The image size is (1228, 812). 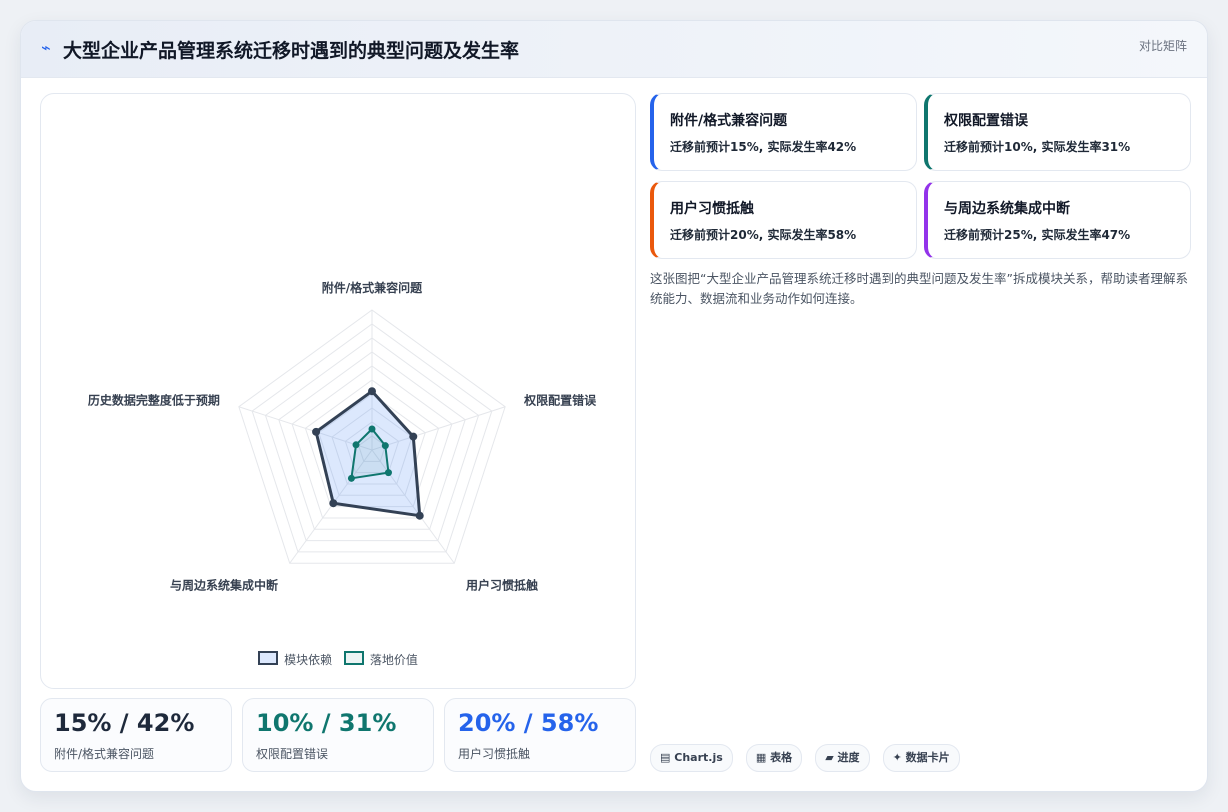 I want to click on issue-card-title: 权限配置错误, so click(x=986, y=121).